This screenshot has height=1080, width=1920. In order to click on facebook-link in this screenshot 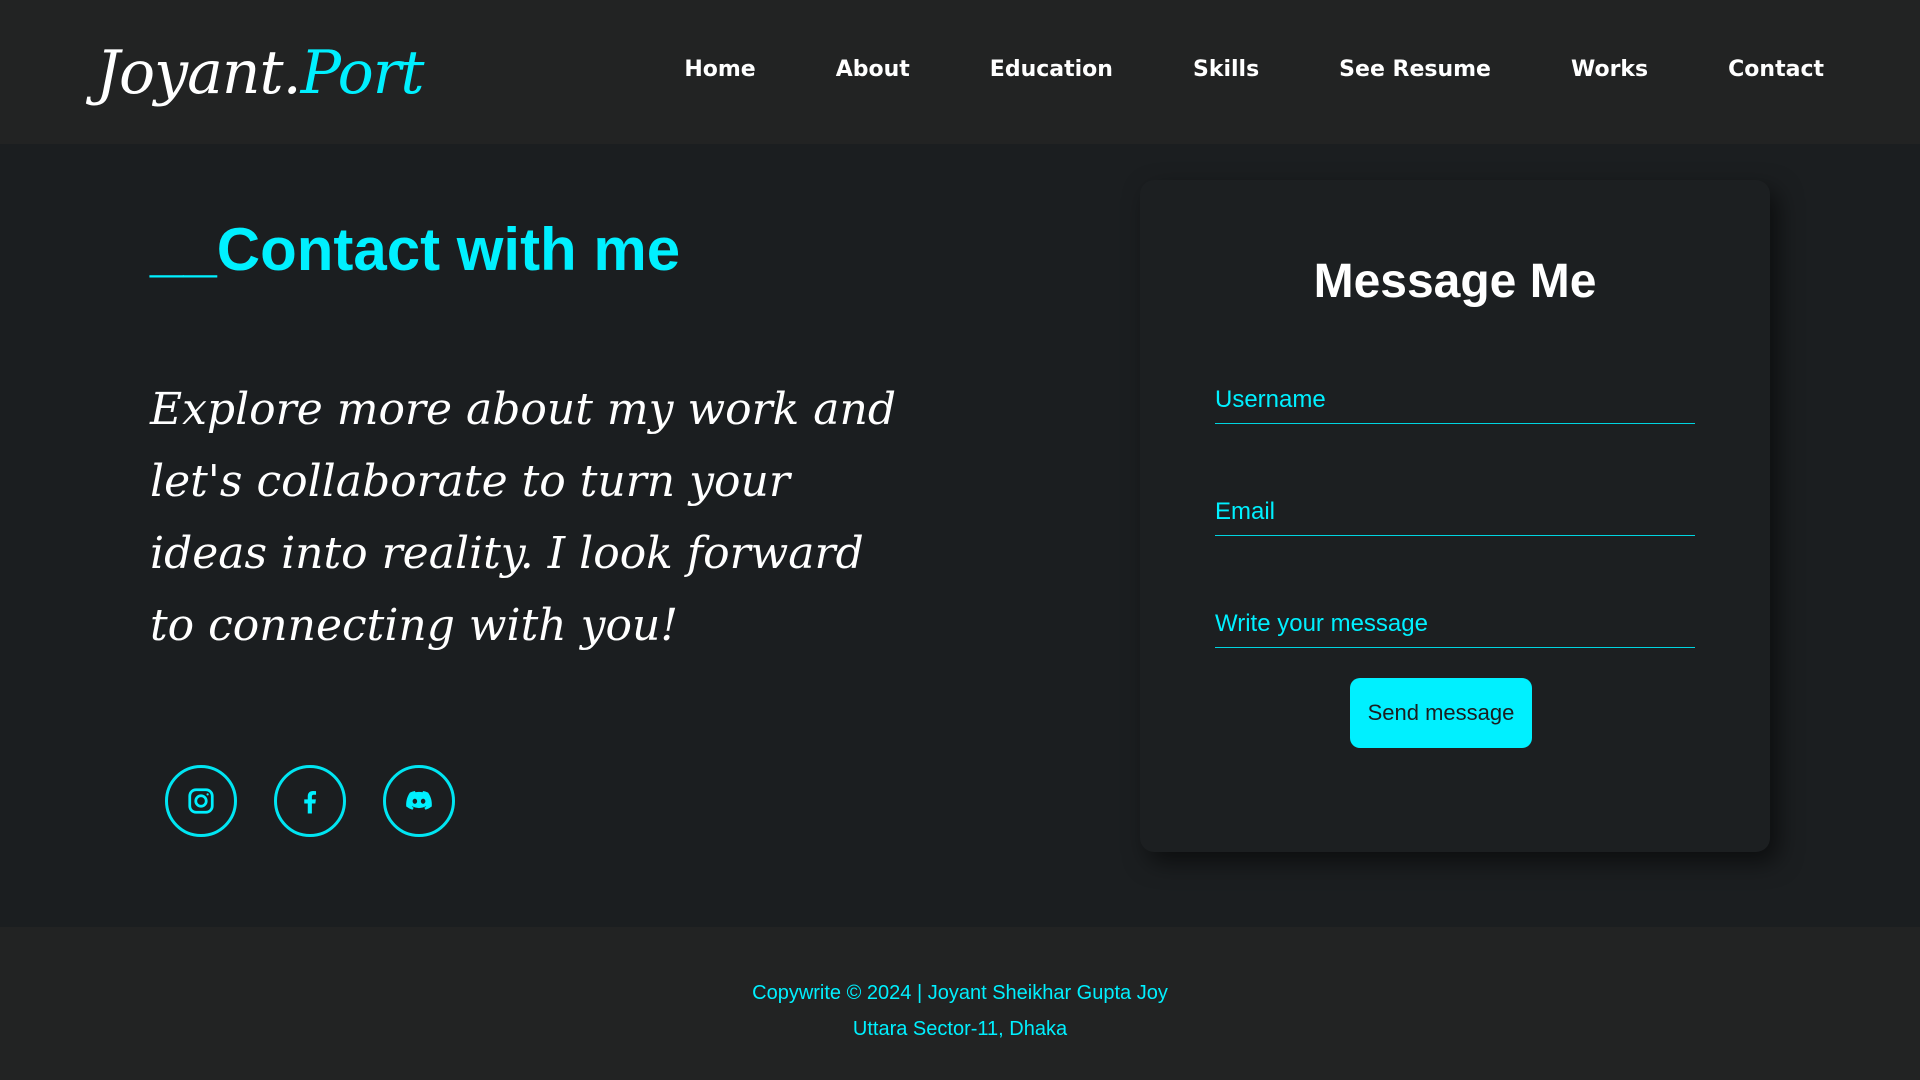, I will do `click(310, 801)`.